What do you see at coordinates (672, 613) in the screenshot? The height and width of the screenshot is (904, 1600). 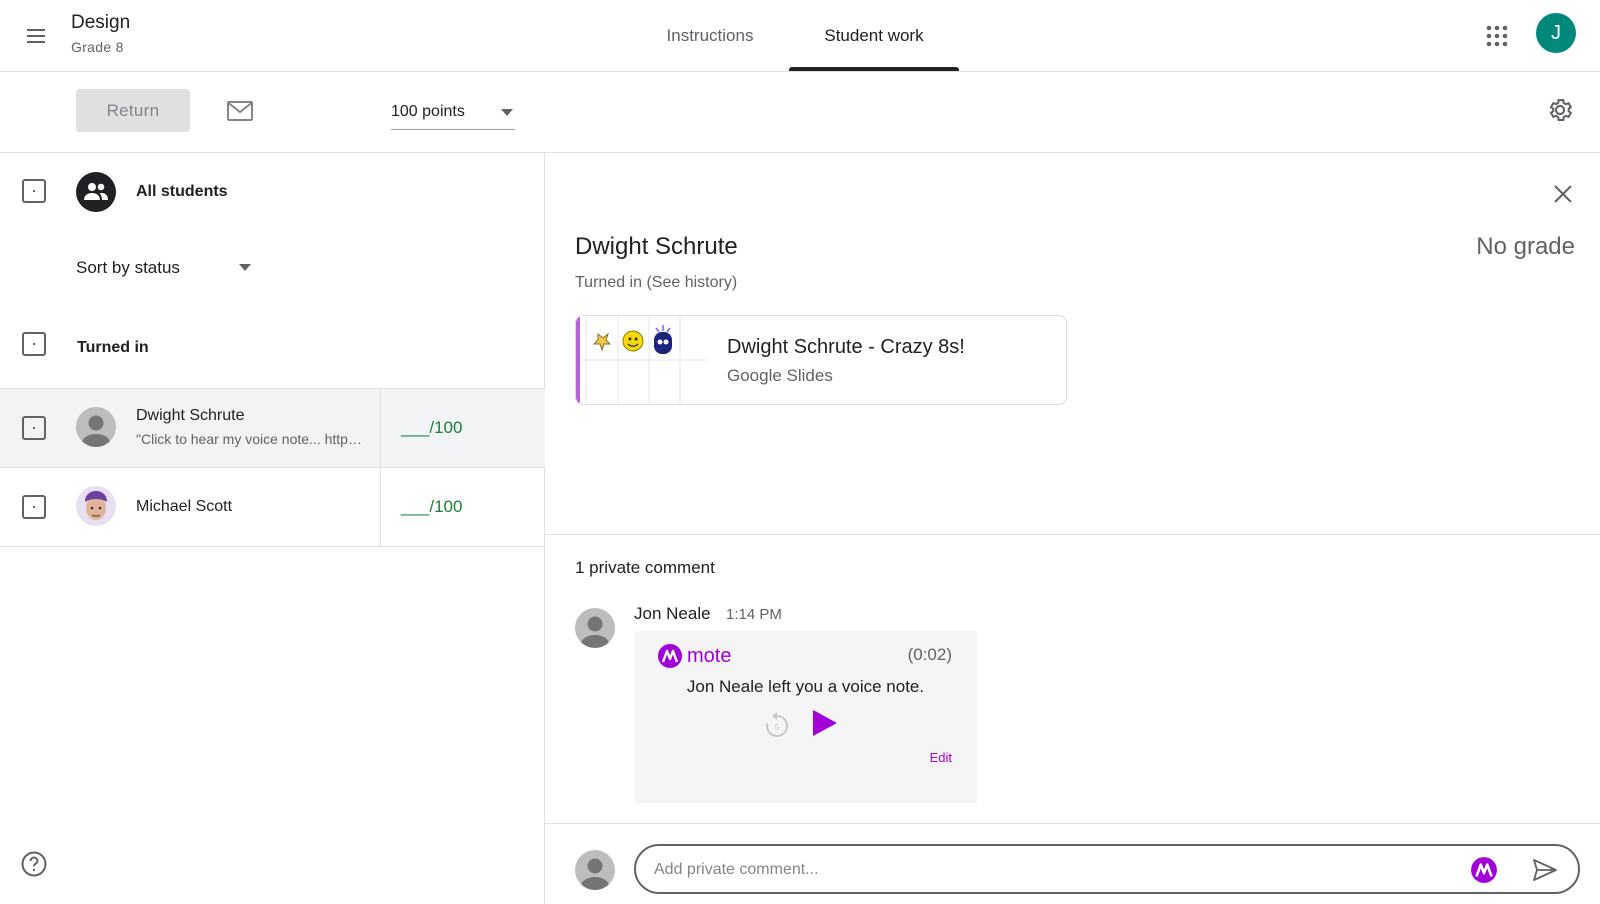 I see `comment-author: Jon Neale` at bounding box center [672, 613].